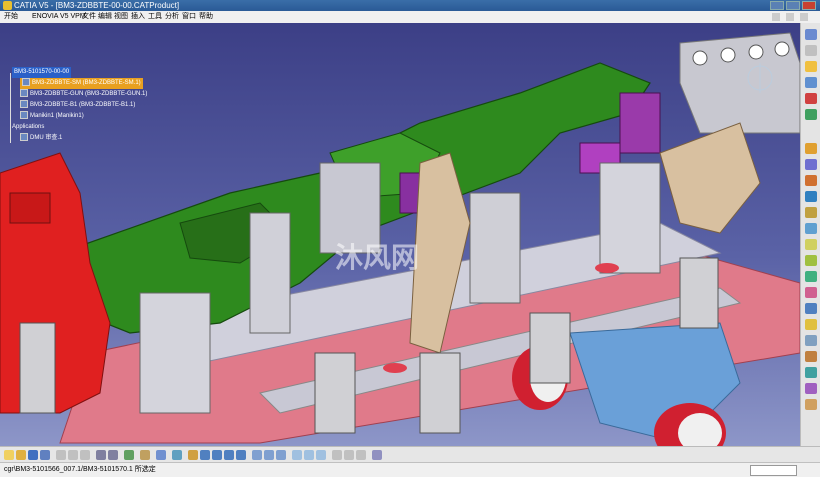 This screenshot has width=820, height=477. I want to click on right-toolbar, so click(810, 234).